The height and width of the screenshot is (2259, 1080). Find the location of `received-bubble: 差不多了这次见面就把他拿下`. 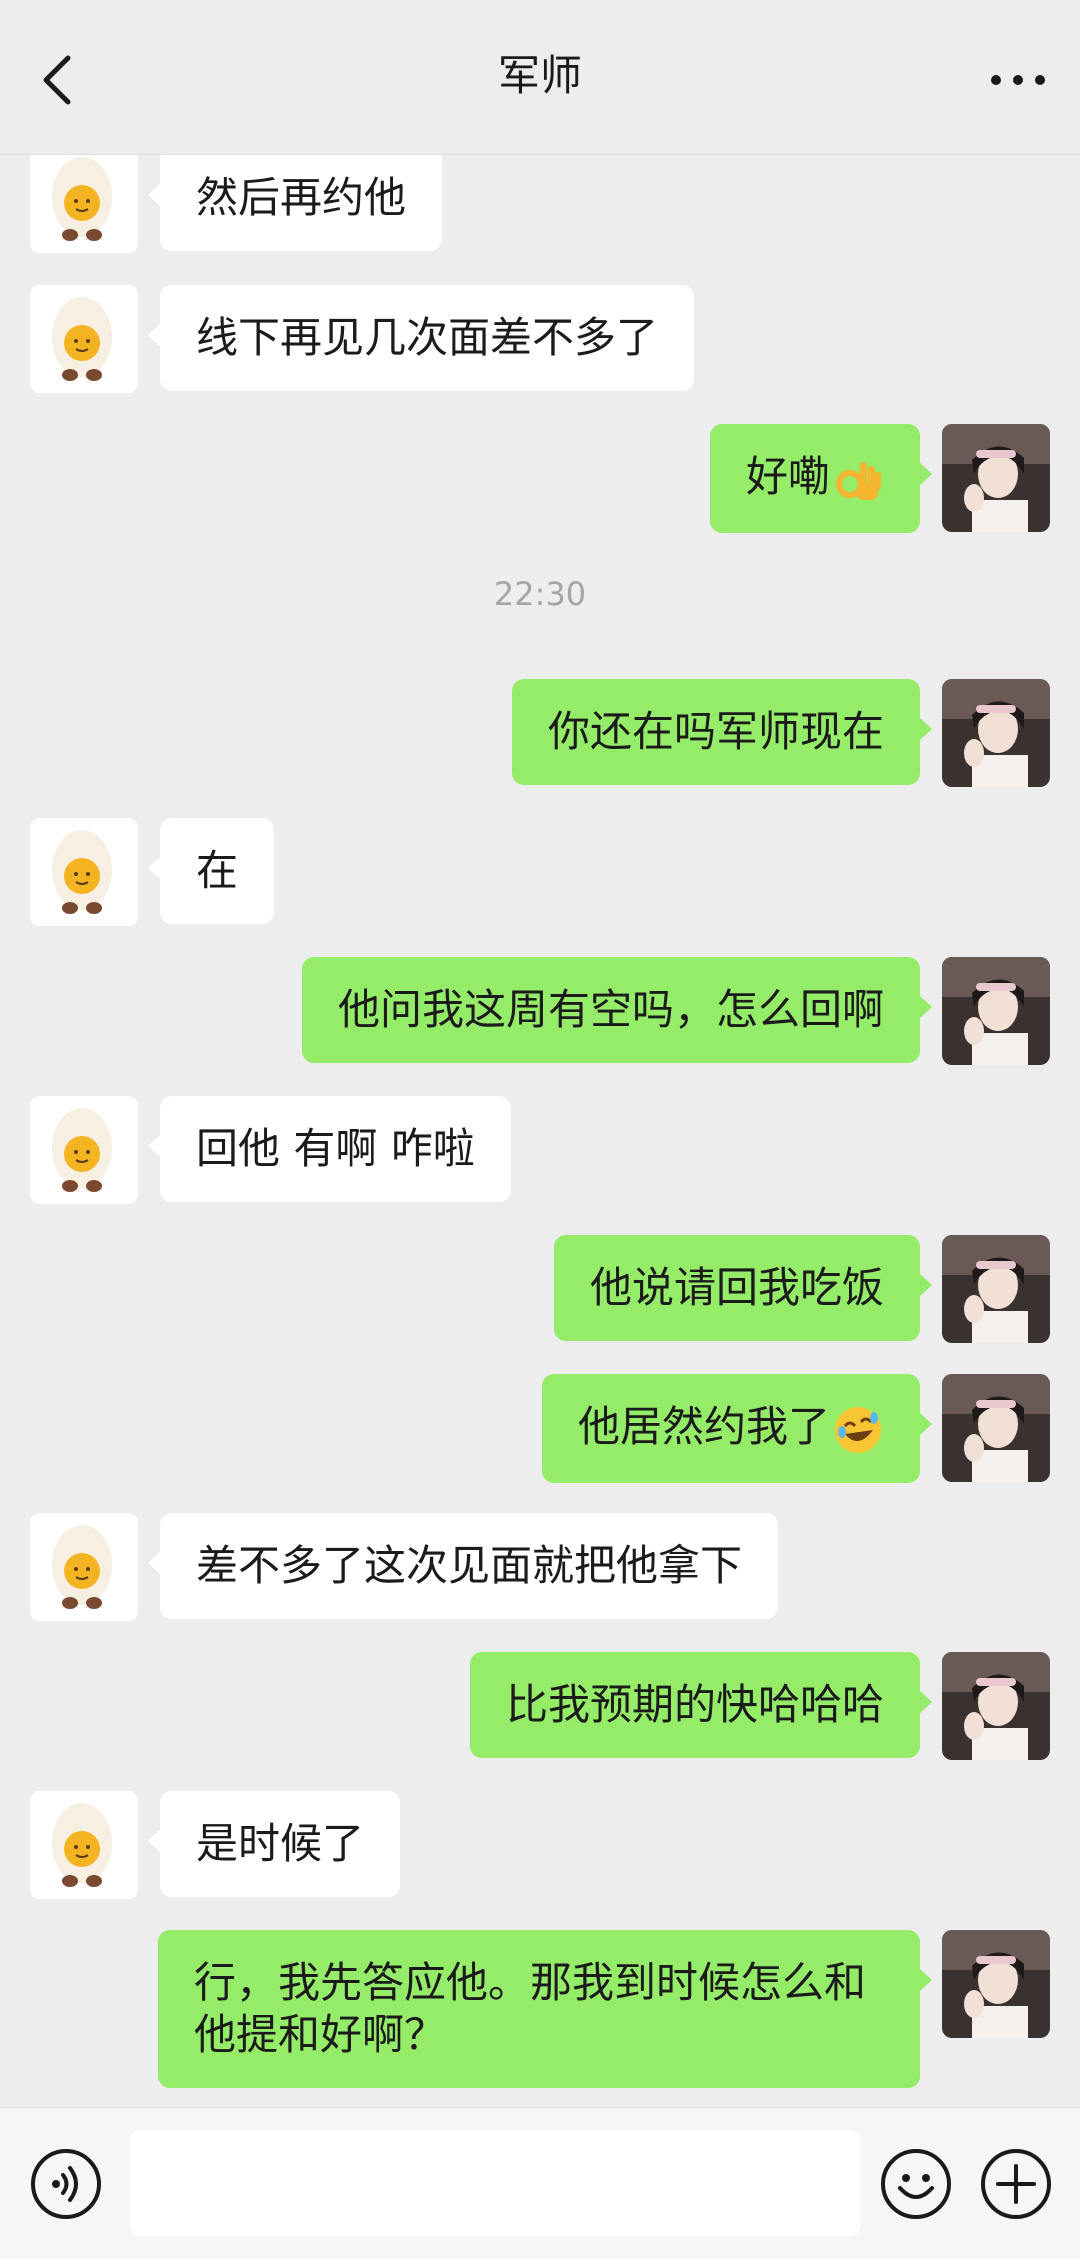

received-bubble: 差不多了这次见面就把他拿下 is located at coordinates (463, 1566).